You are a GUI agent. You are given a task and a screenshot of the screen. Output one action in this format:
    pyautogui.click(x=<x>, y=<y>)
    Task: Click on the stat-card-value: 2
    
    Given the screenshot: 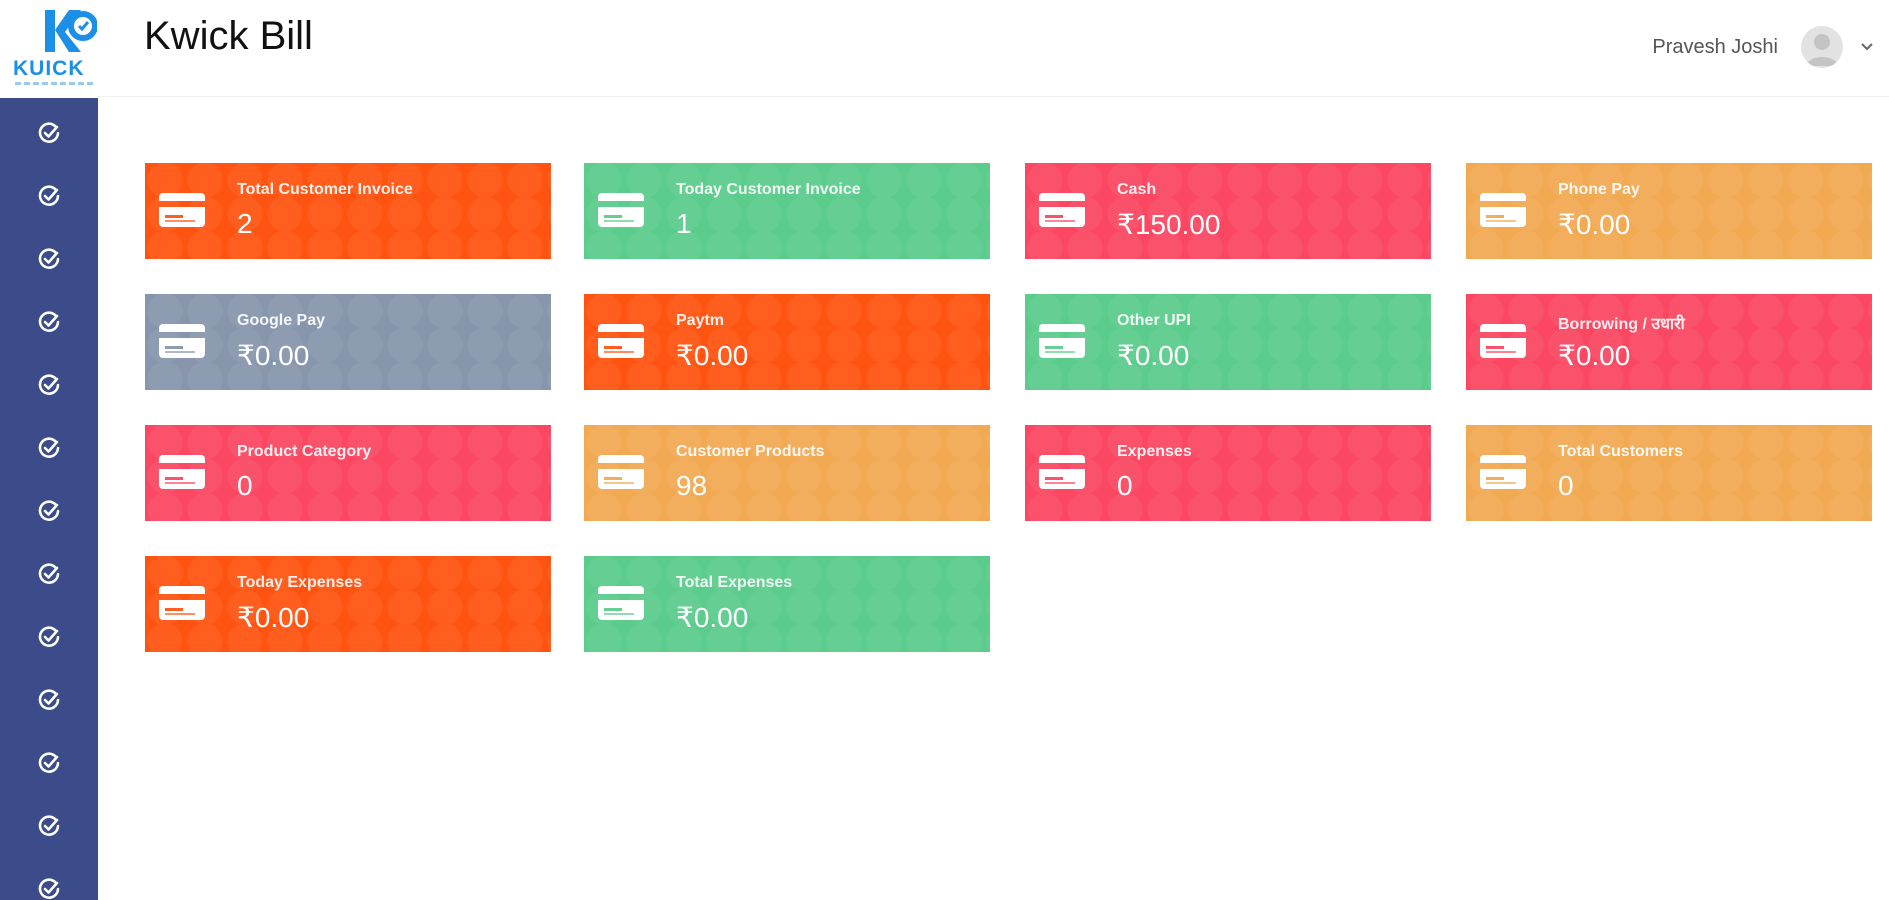 What is the action you would take?
    pyautogui.click(x=245, y=223)
    